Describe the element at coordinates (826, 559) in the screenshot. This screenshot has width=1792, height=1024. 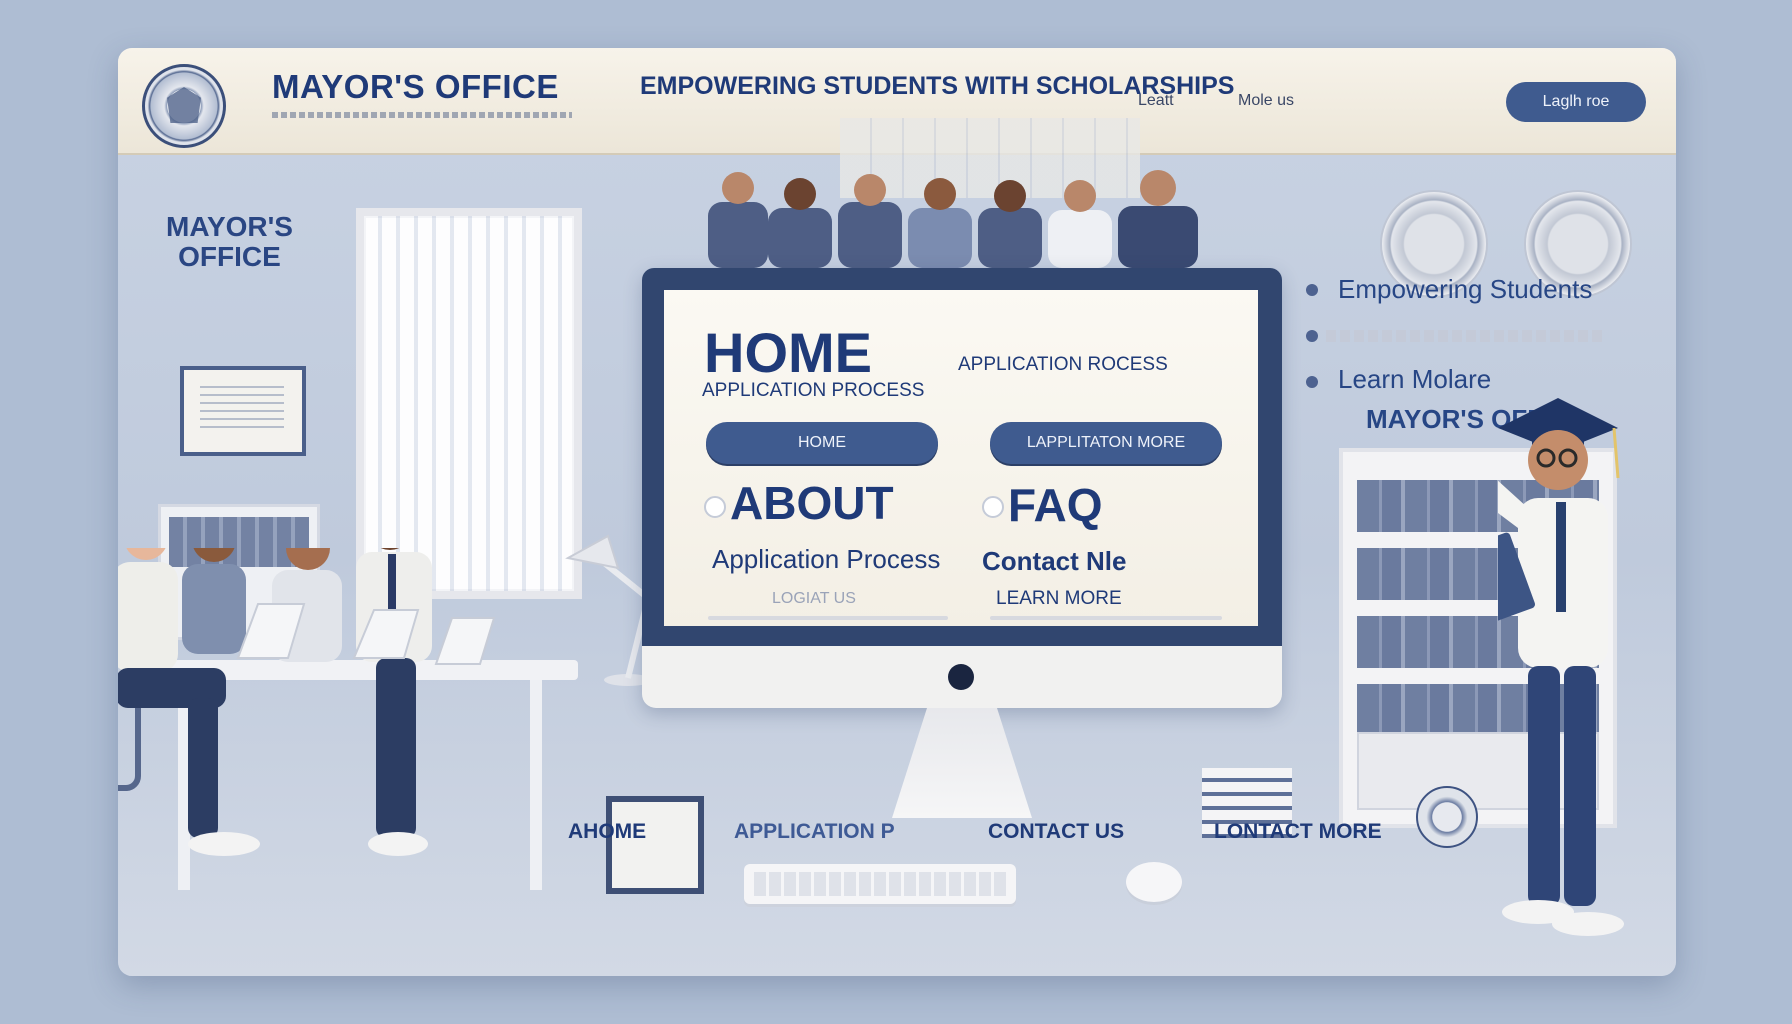
I see `screen-application-process-link-2: Application Process` at that location.